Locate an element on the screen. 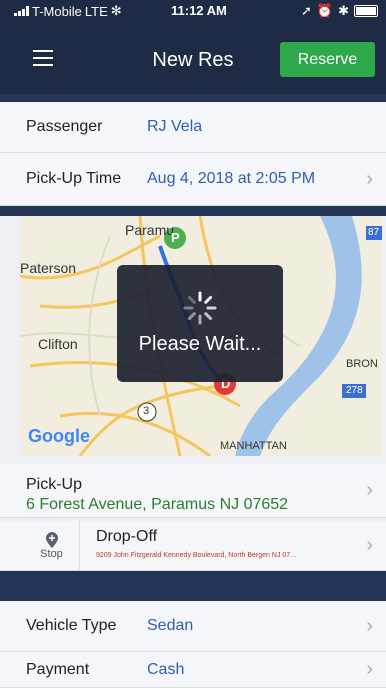  carrier-text: T-Mobile is located at coordinates (57, 11).